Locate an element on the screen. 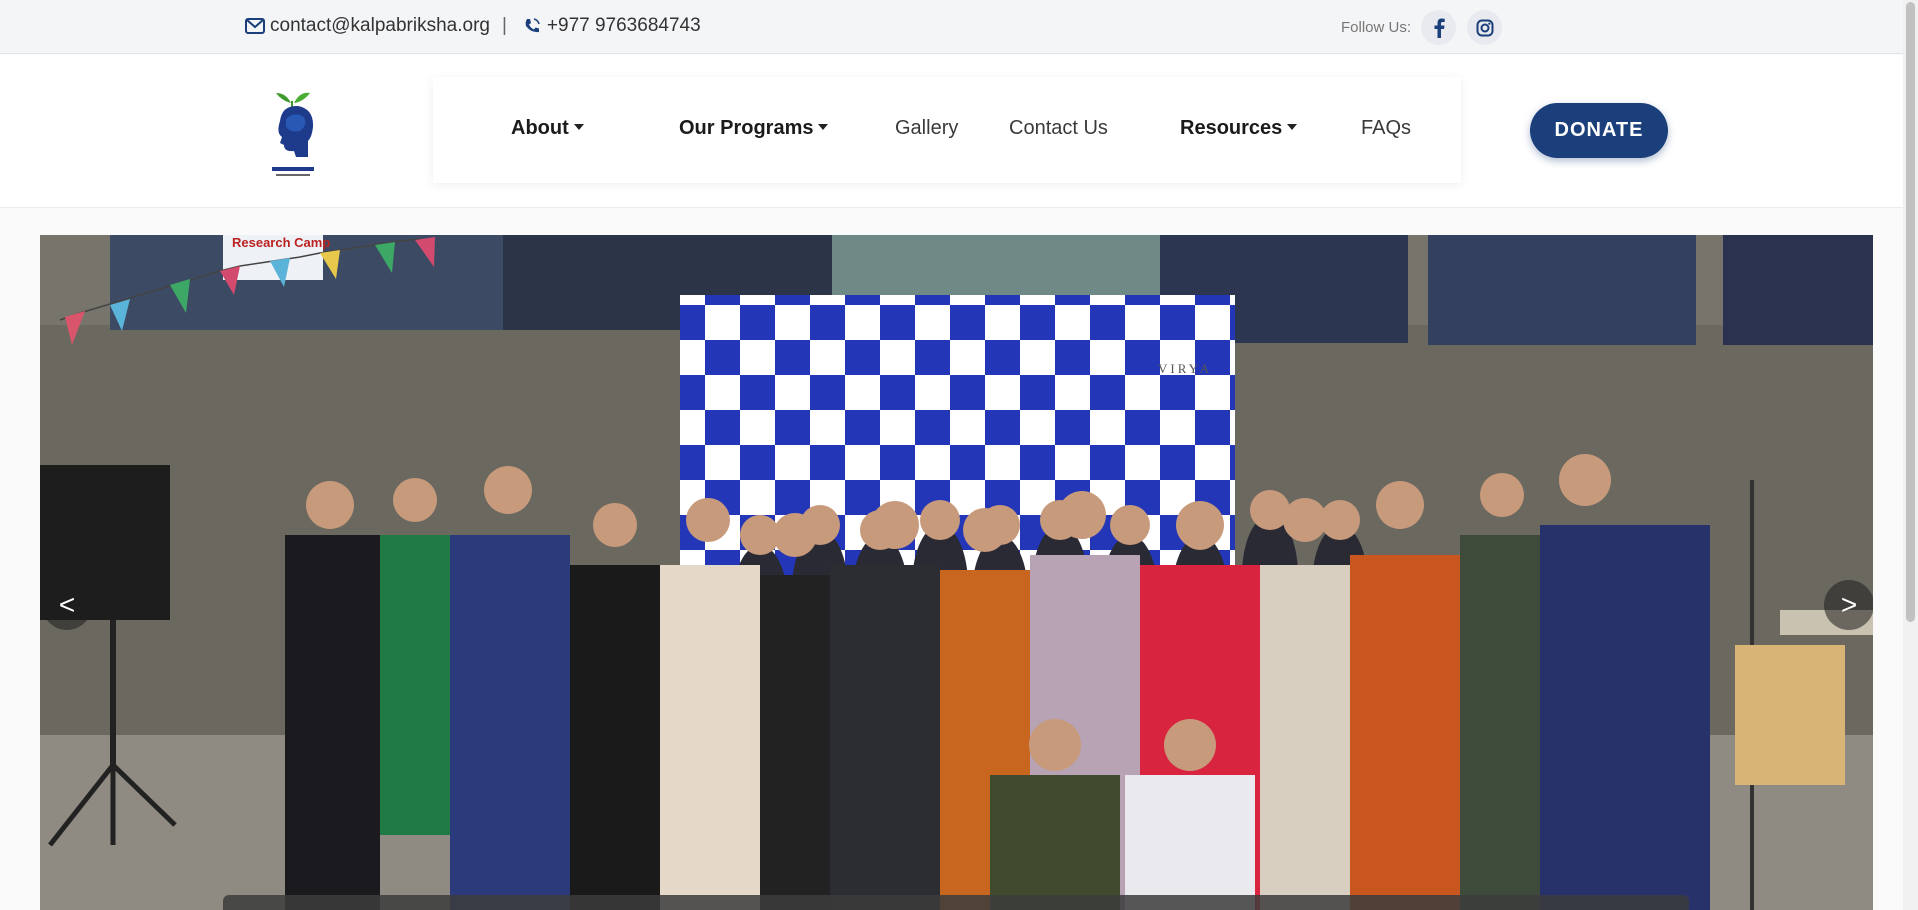 The height and width of the screenshot is (910, 1918). nav-resources-label: Resources is located at coordinates (1231, 128).